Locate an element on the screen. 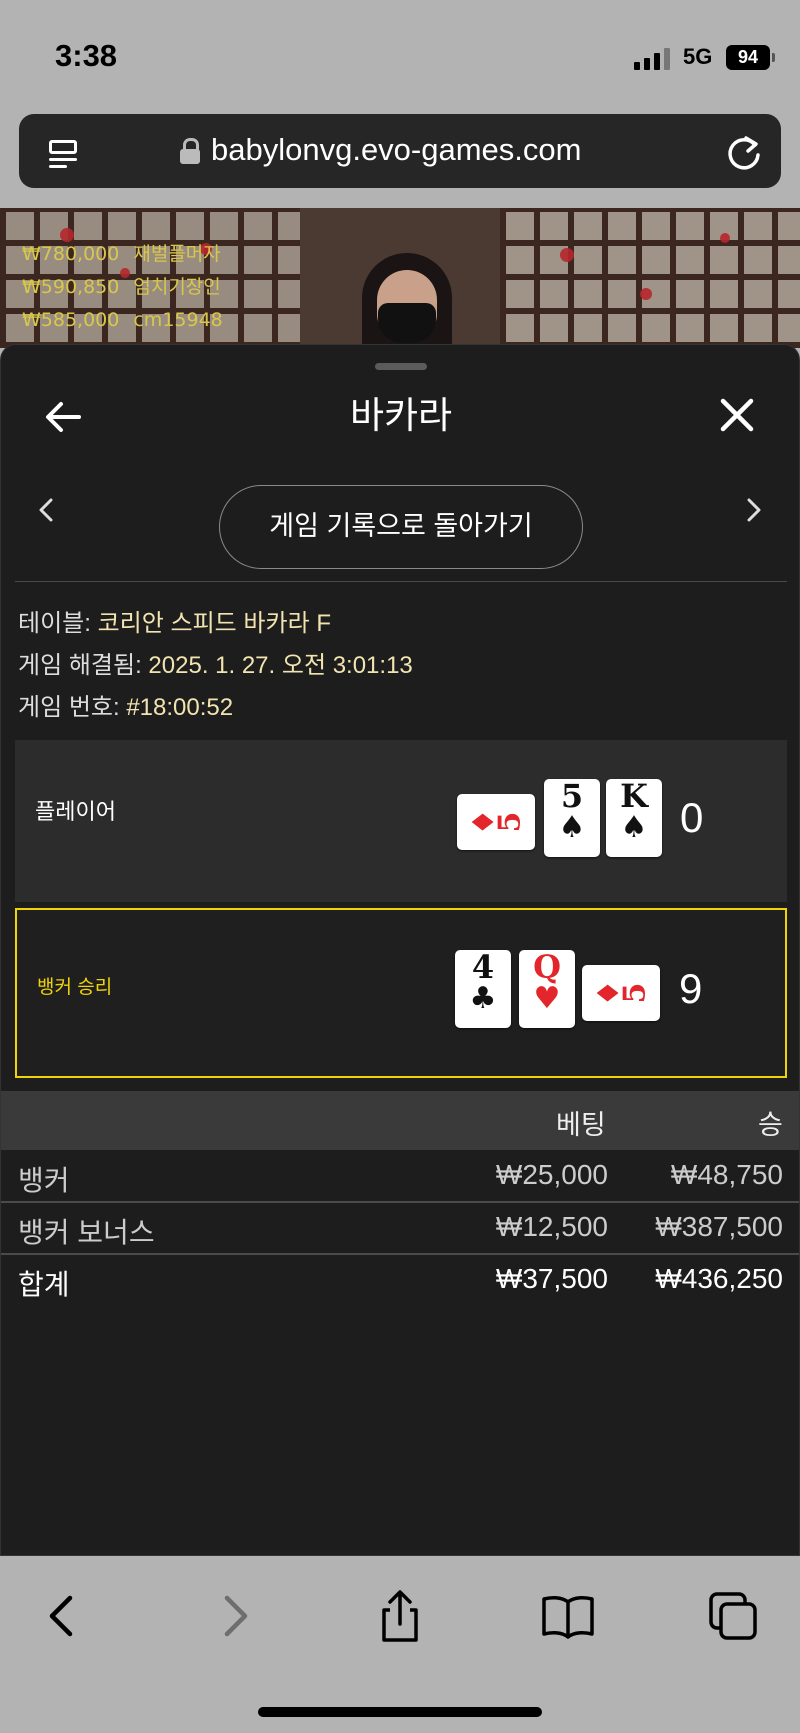  table-row: 뱅커 ₩25,000 ₩48,750 is located at coordinates (400, 1176).